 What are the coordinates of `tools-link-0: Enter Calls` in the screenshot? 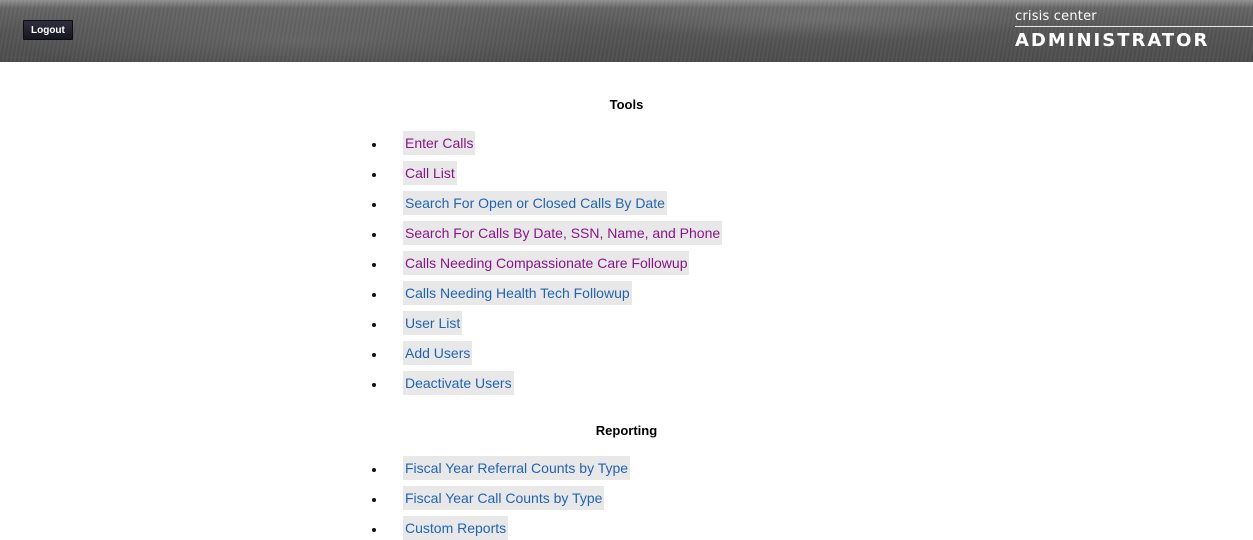 It's located at (439, 143).